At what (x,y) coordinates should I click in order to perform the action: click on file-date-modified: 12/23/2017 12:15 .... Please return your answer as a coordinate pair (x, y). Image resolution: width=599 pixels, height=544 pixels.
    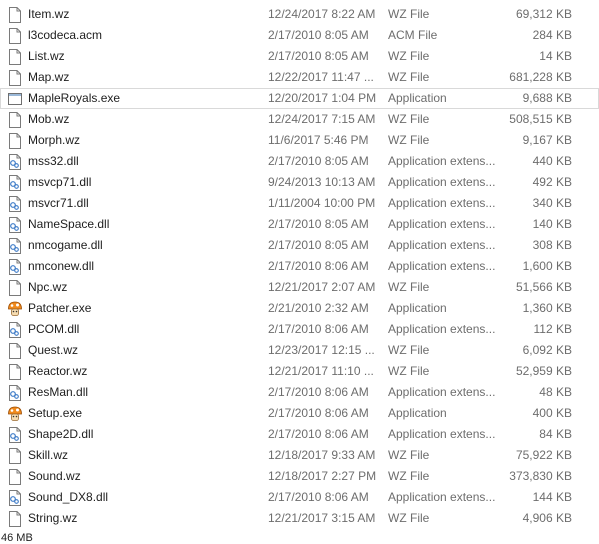
    Looking at the image, I should click on (321, 350).